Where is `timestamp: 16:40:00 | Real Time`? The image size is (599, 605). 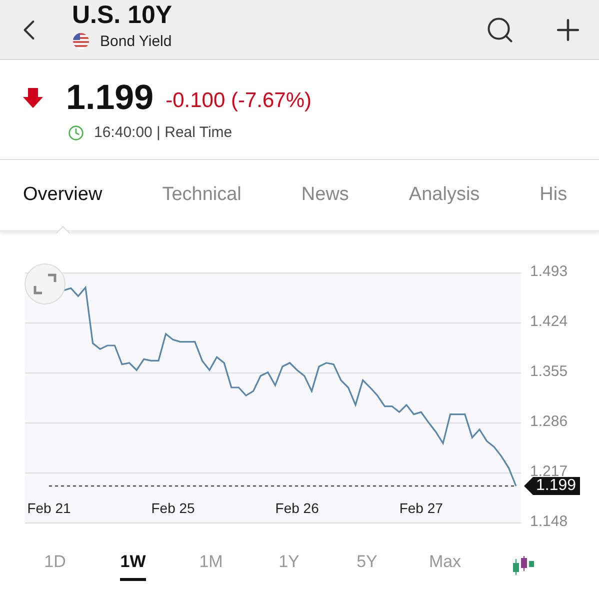
timestamp: 16:40:00 | Real Time is located at coordinates (163, 132).